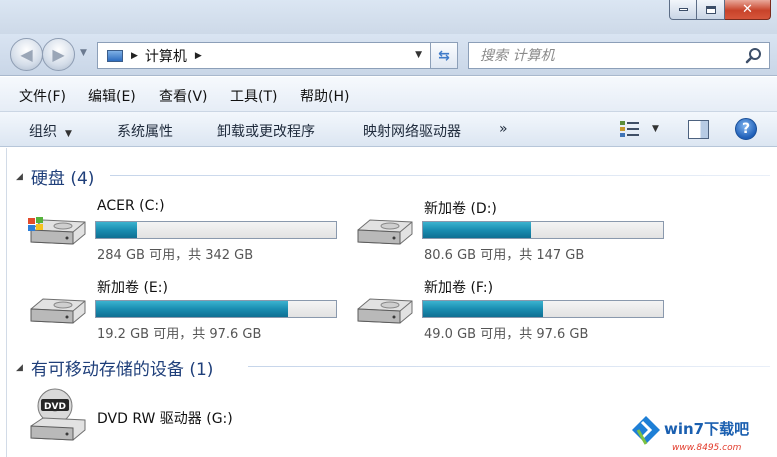  I want to click on drive-c: ACER (C:) 284 GB 可用，共 342 GB, so click(187, 230).